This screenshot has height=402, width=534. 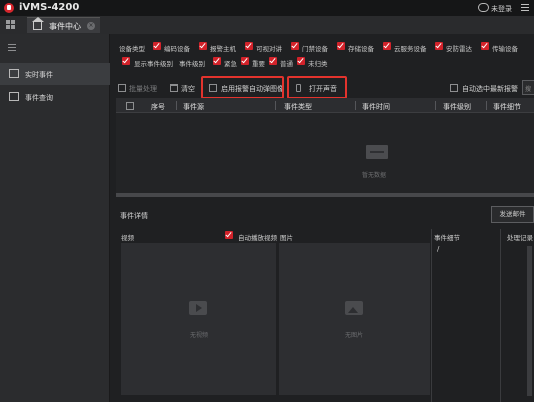 I want to click on column-header-index: 序号, so click(x=158, y=107).